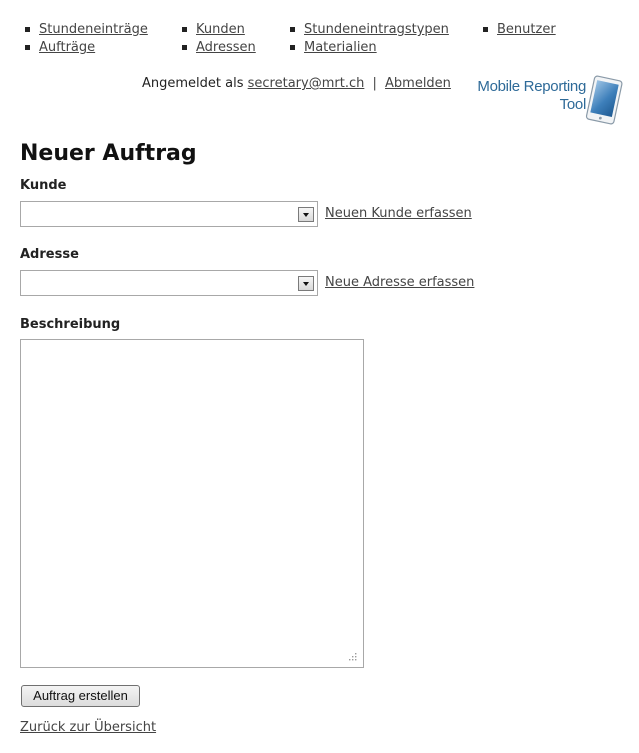  What do you see at coordinates (220, 30) in the screenshot?
I see `nav-link-kunden: Kunden` at bounding box center [220, 30].